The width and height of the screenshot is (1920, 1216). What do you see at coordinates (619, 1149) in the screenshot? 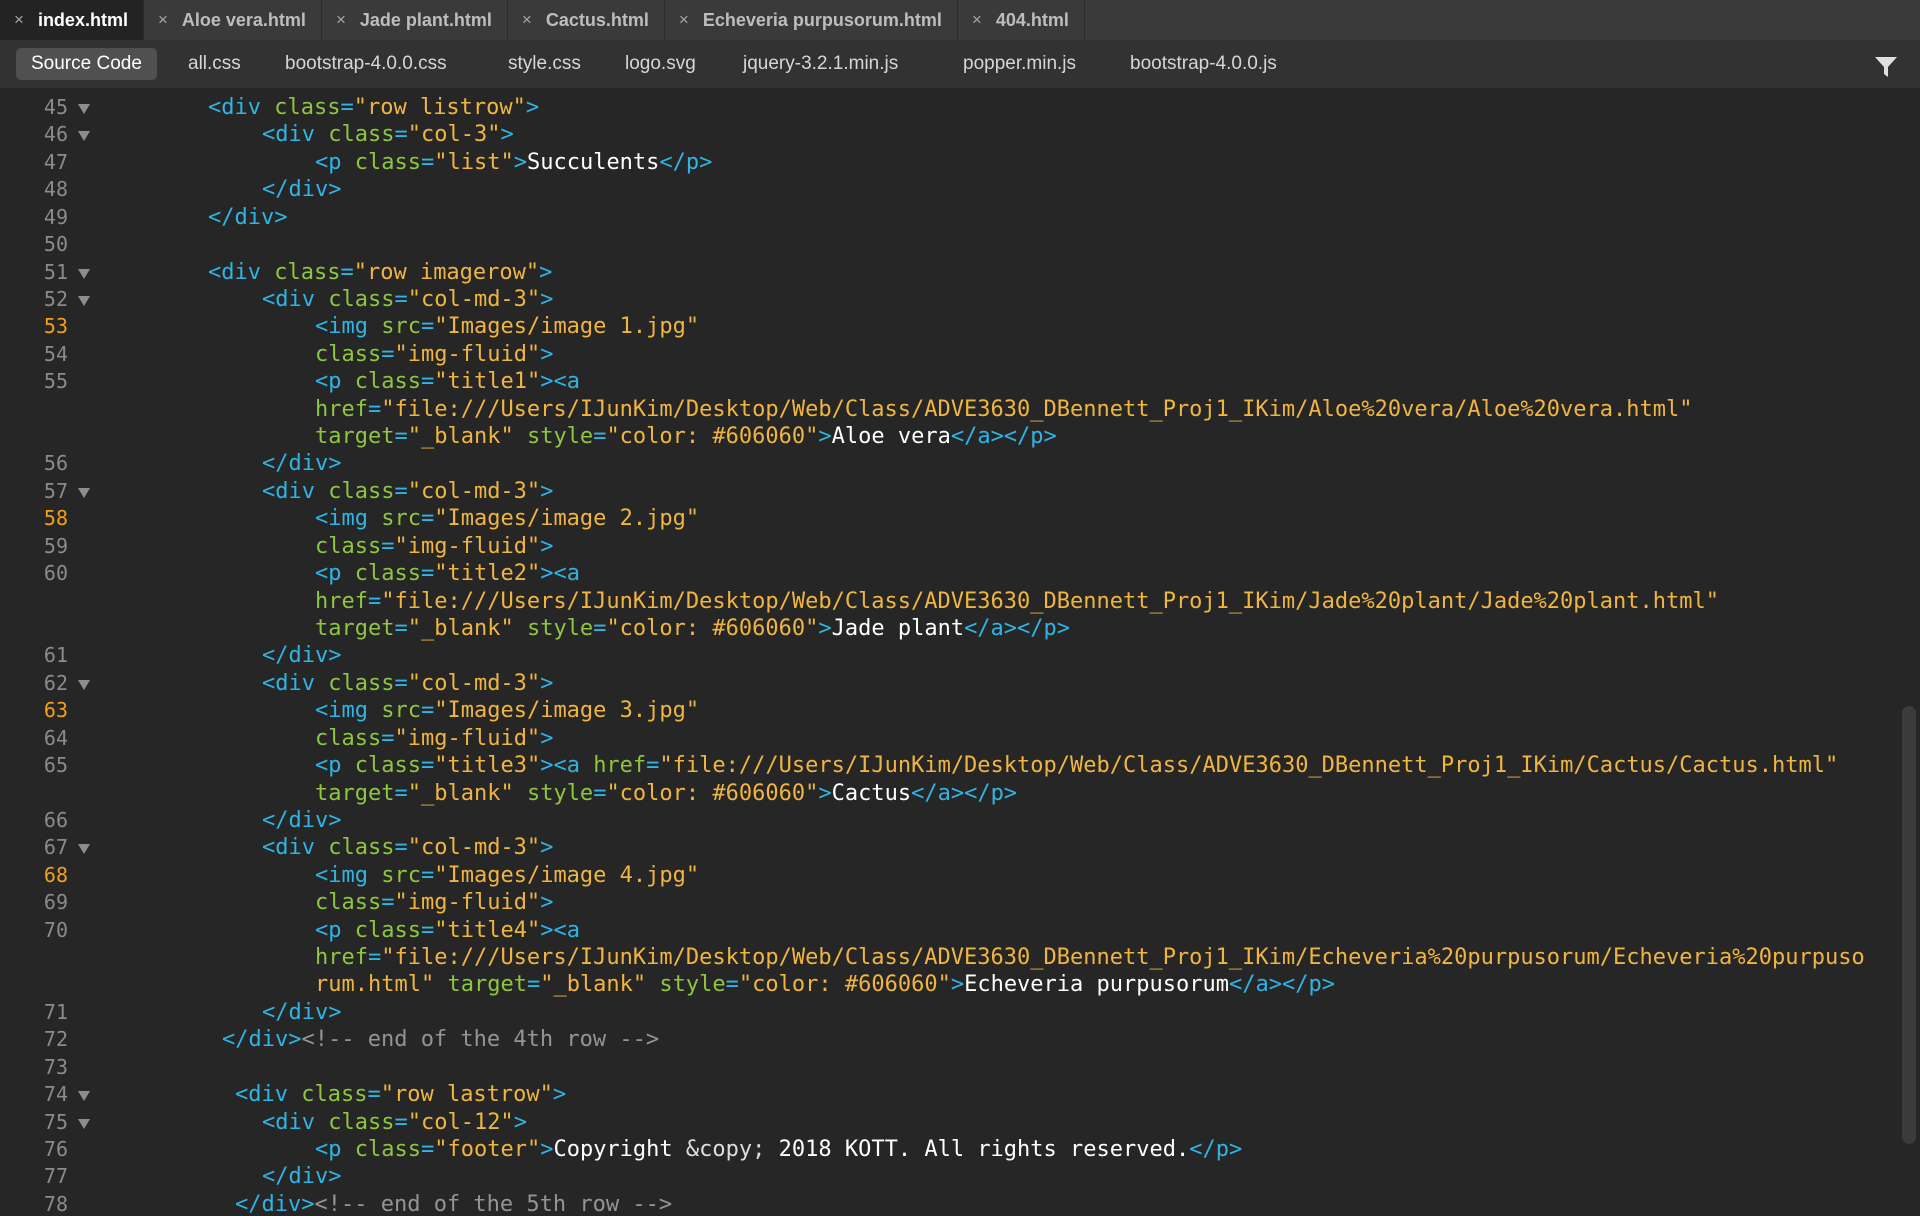
I see `code-token: Copyright` at bounding box center [619, 1149].